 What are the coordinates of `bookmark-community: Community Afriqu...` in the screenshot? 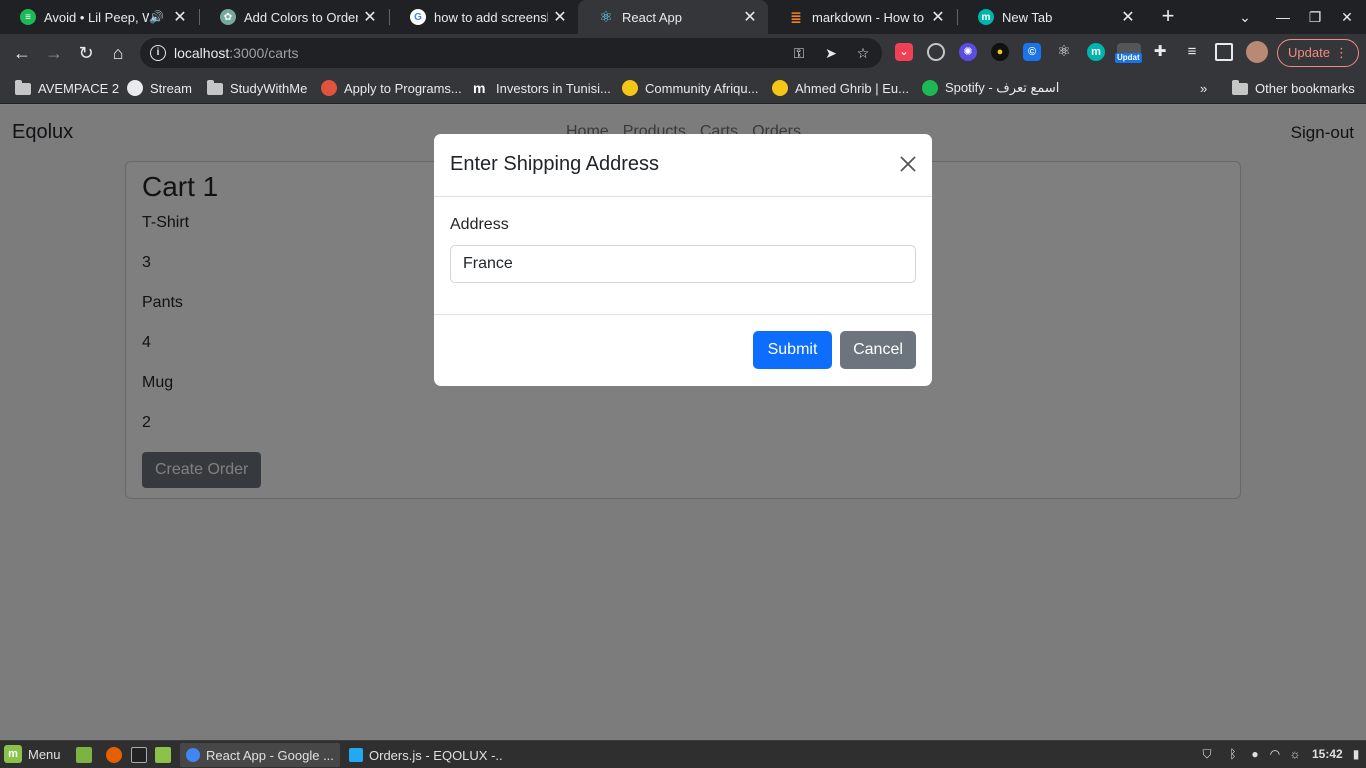 It's located at (690, 88).